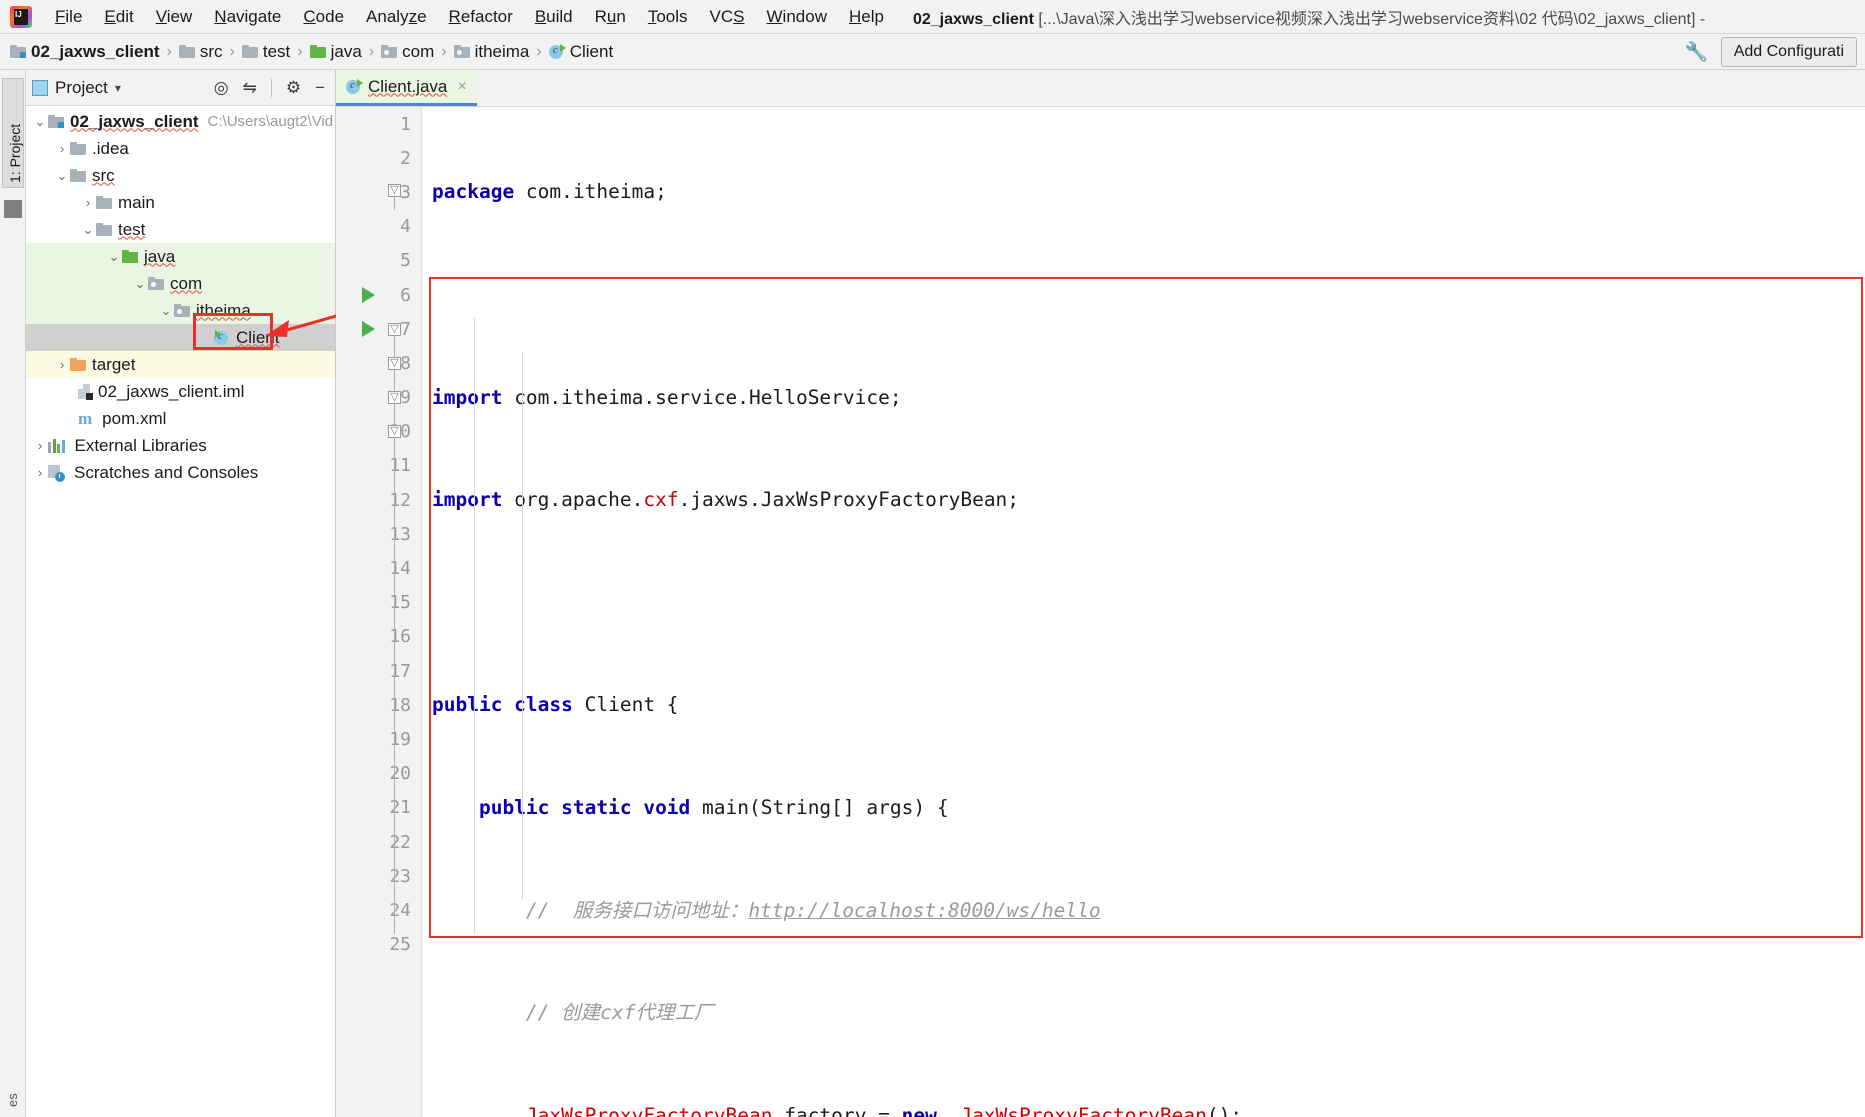  I want to click on tree-node-external-libraries: › External Libraries, so click(180, 445).